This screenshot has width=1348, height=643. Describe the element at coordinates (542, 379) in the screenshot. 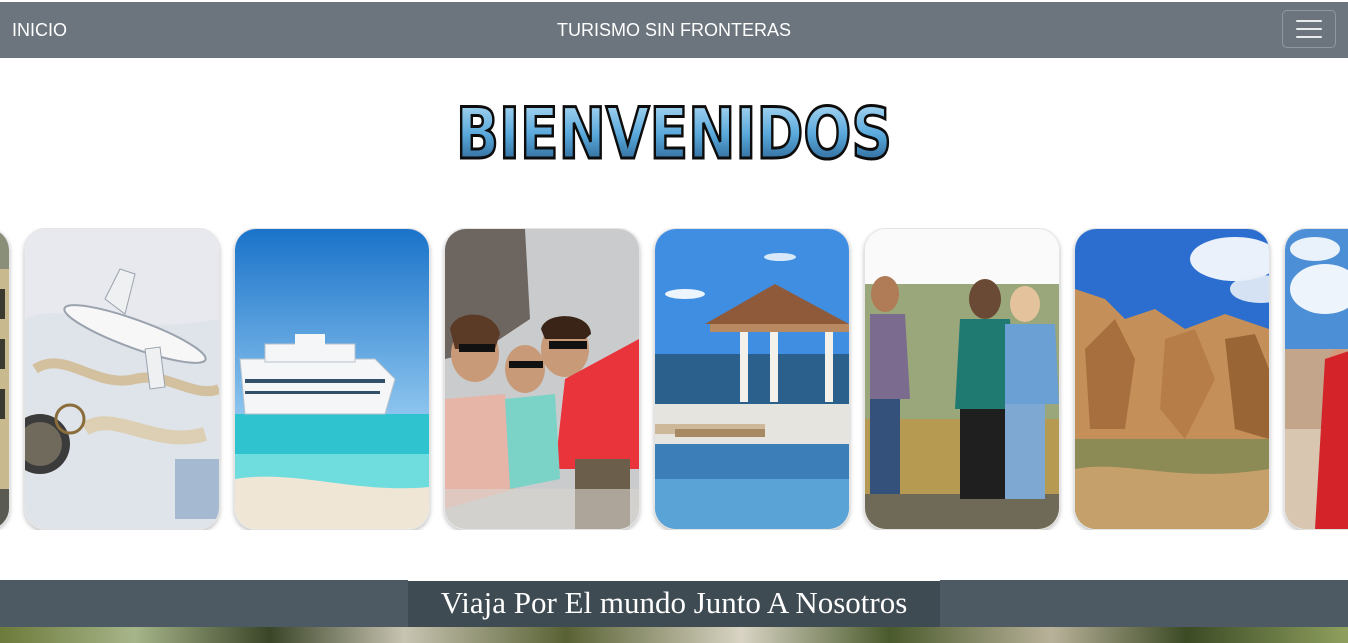

I see `friends-selfie-photo` at that location.